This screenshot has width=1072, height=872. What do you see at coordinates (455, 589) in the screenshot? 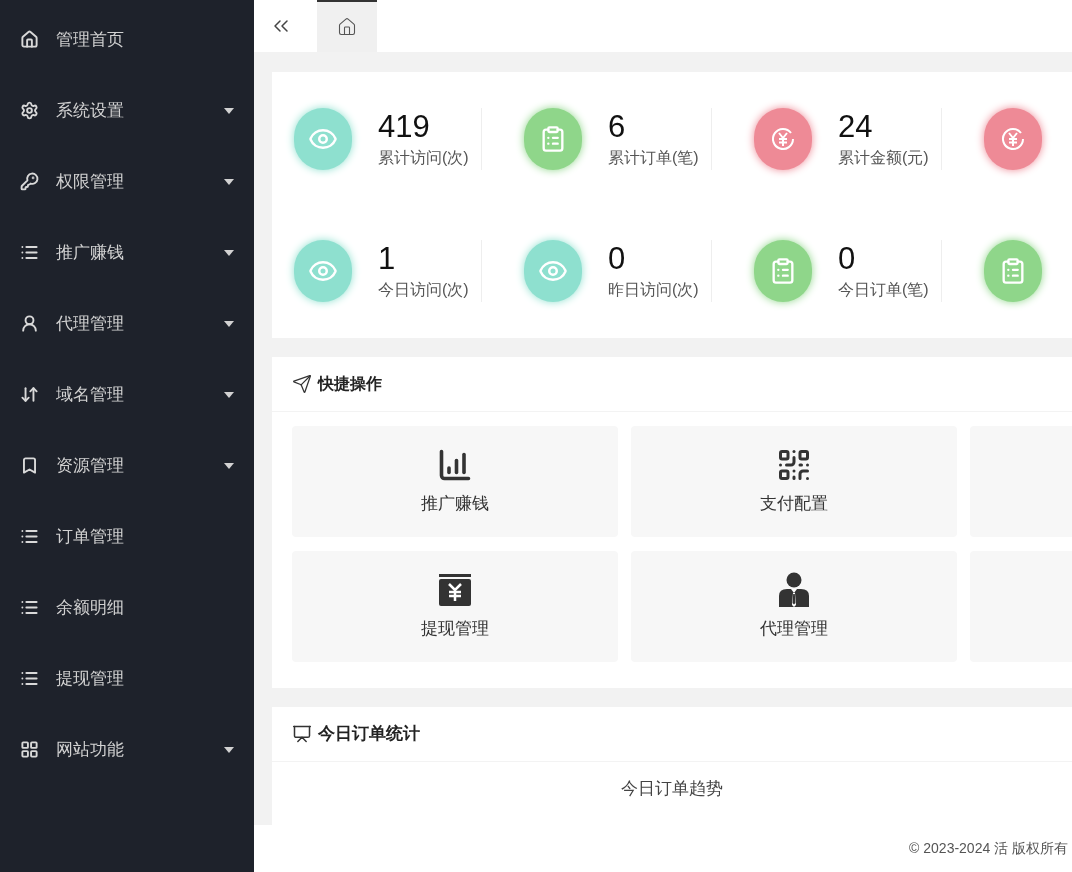
I see `yen-wallet-icon` at bounding box center [455, 589].